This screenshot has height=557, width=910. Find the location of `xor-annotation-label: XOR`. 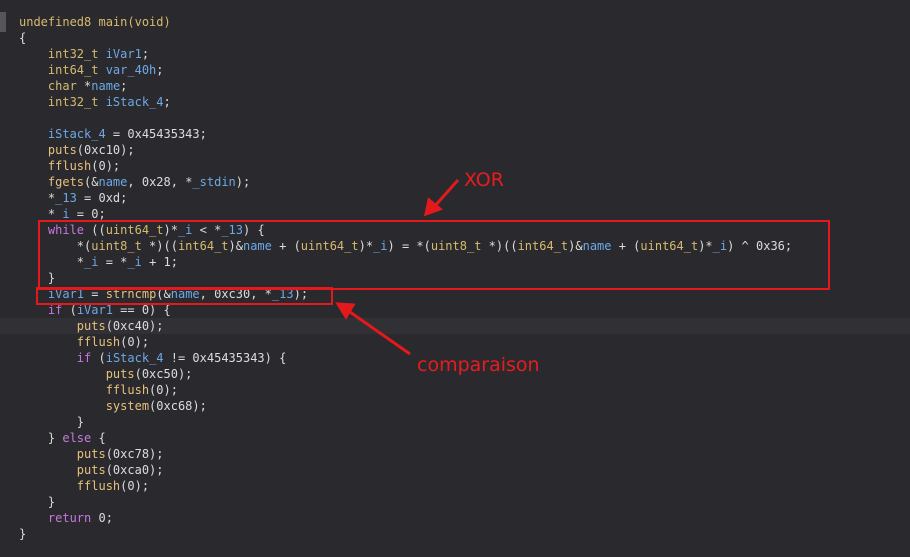

xor-annotation-label: XOR is located at coordinates (484, 180).